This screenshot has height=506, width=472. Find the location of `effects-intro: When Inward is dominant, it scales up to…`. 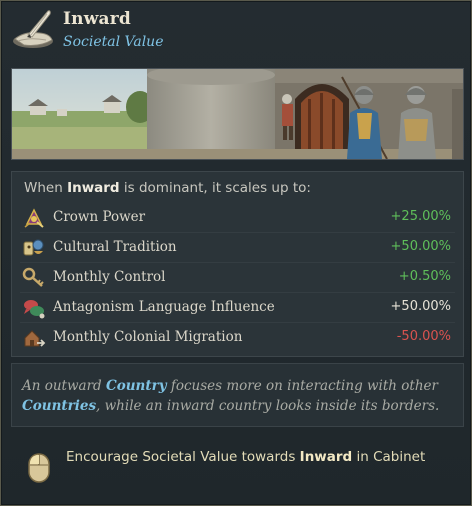

effects-intro: When Inward is dominant, it scales up to… is located at coordinates (167, 188).